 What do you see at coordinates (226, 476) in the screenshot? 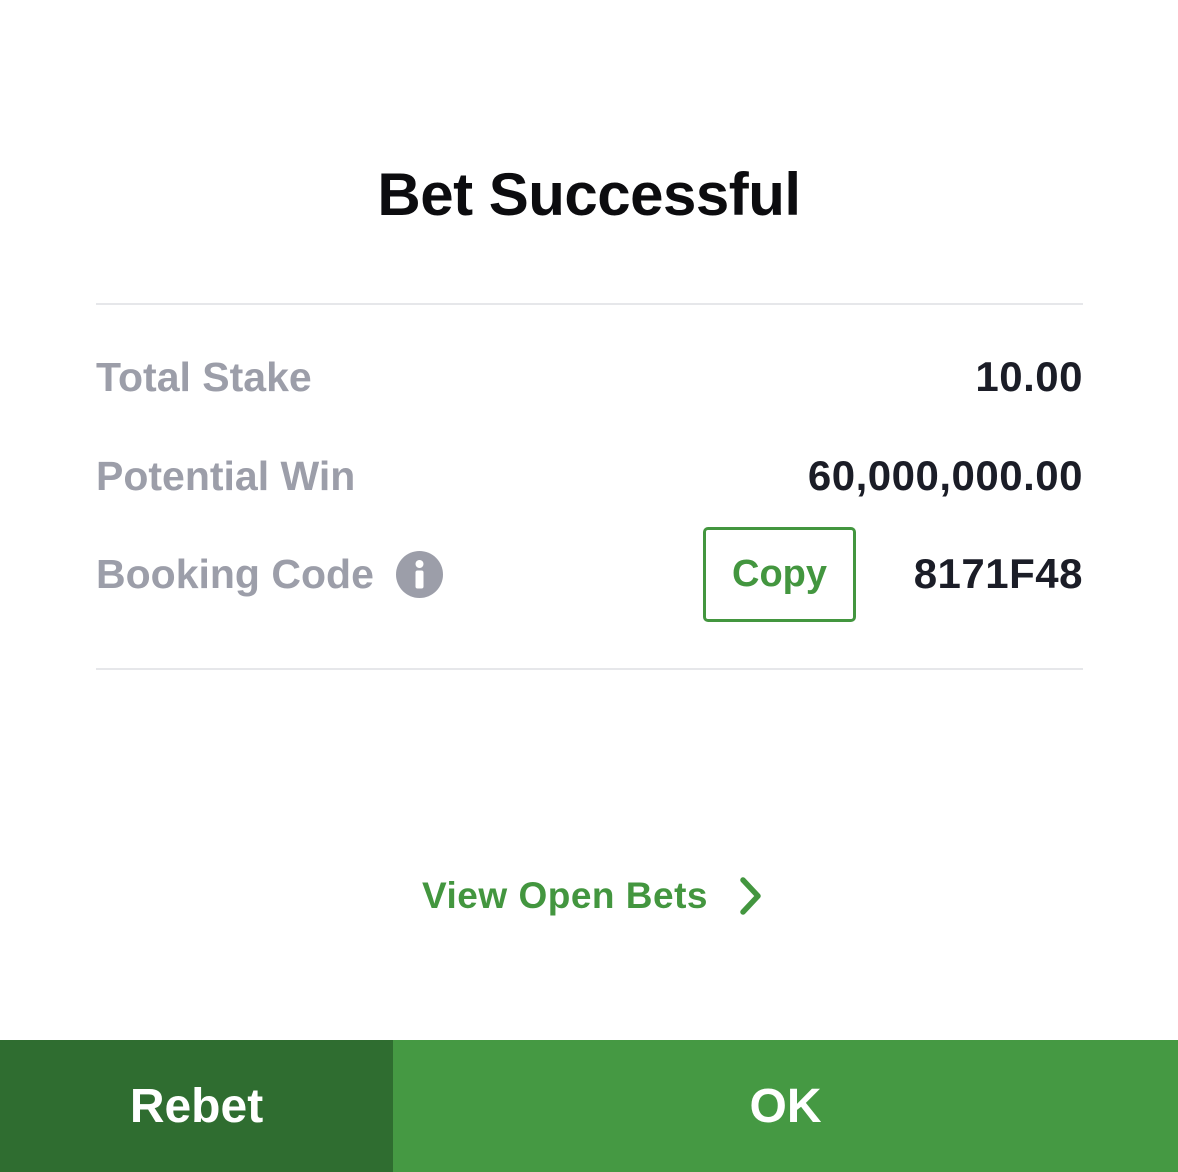
I see `potential-win-label: Potential Win` at bounding box center [226, 476].